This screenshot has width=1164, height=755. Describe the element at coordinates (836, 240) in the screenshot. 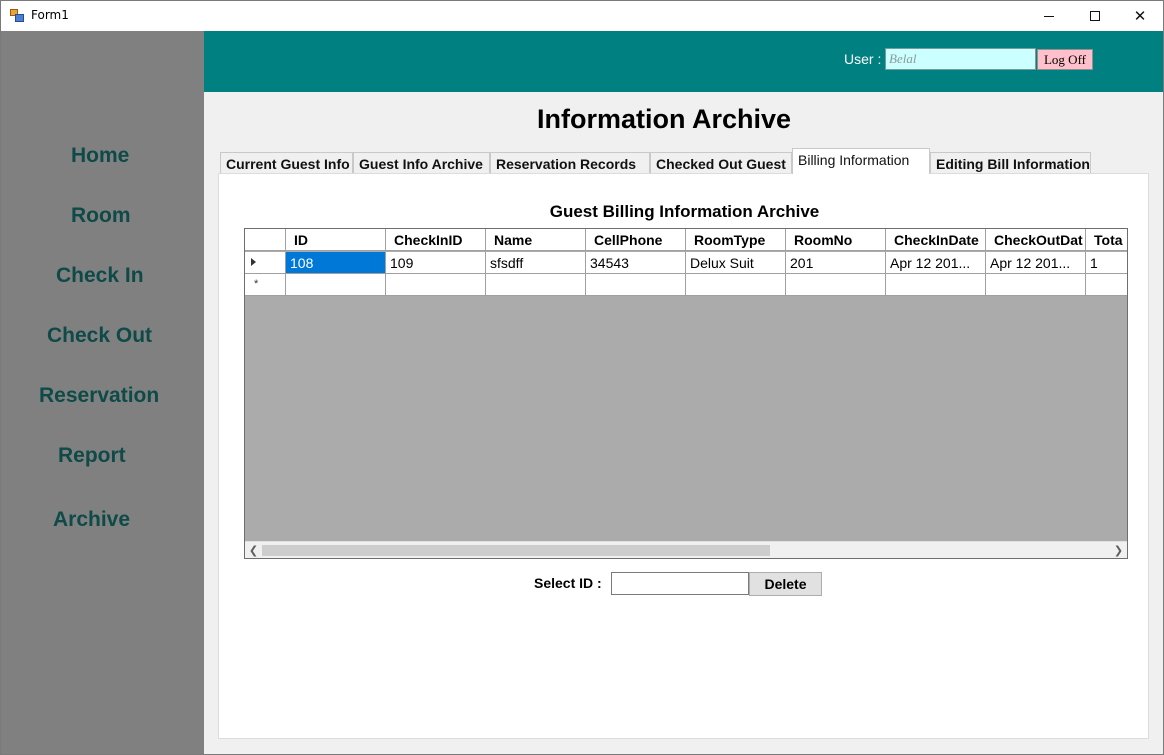

I see `column-header: RoomNo` at that location.